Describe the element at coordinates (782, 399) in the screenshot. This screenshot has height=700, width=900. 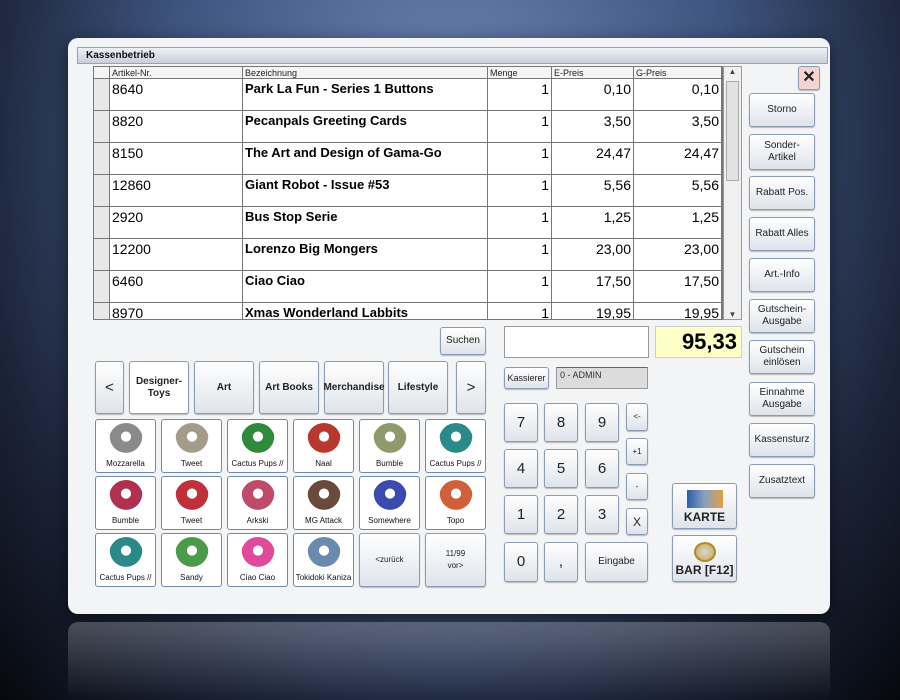
I see `side-button-7: Einnahme Ausgabe` at that location.